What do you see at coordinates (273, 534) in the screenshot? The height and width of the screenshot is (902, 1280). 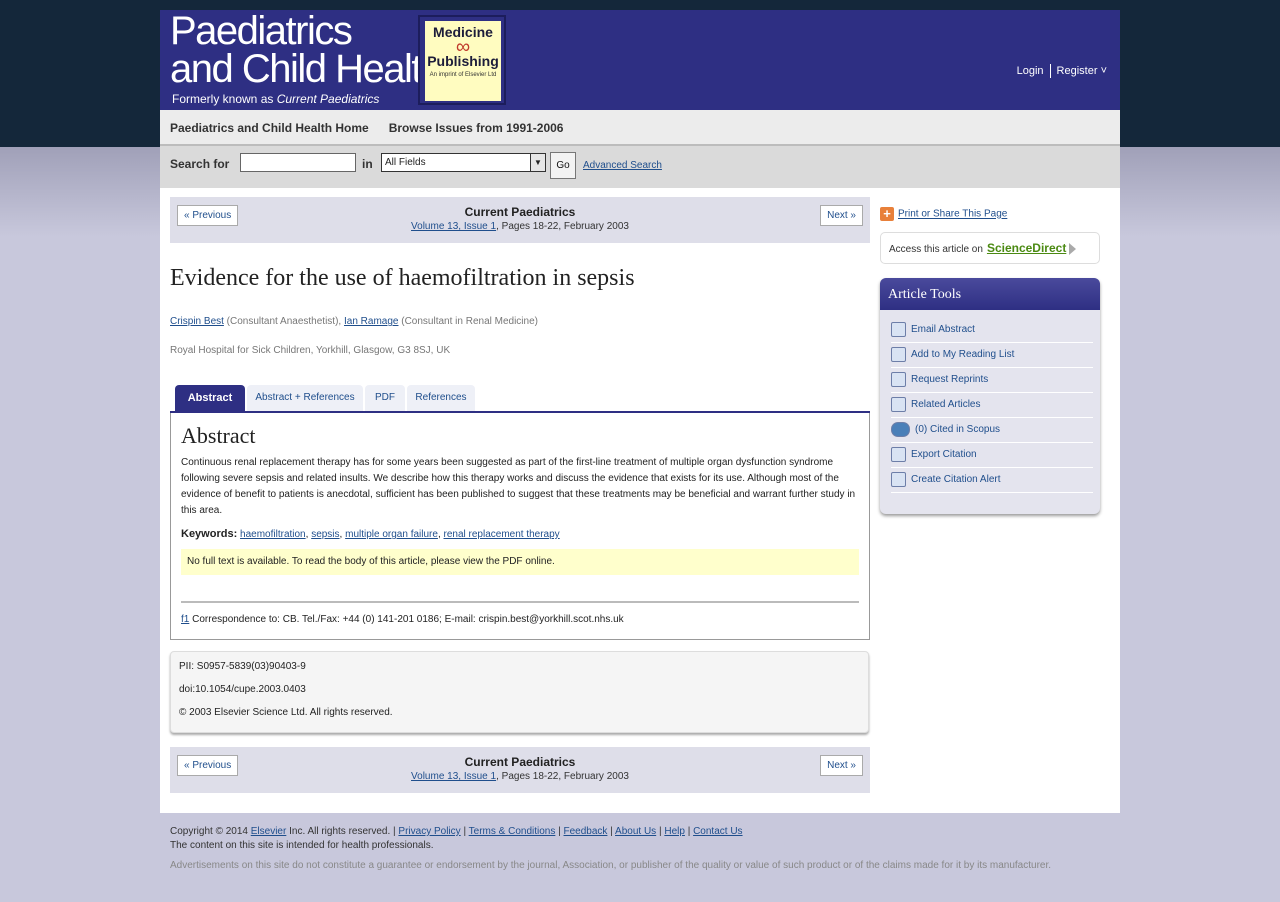 I see `keyword-link: haemofiltration` at bounding box center [273, 534].